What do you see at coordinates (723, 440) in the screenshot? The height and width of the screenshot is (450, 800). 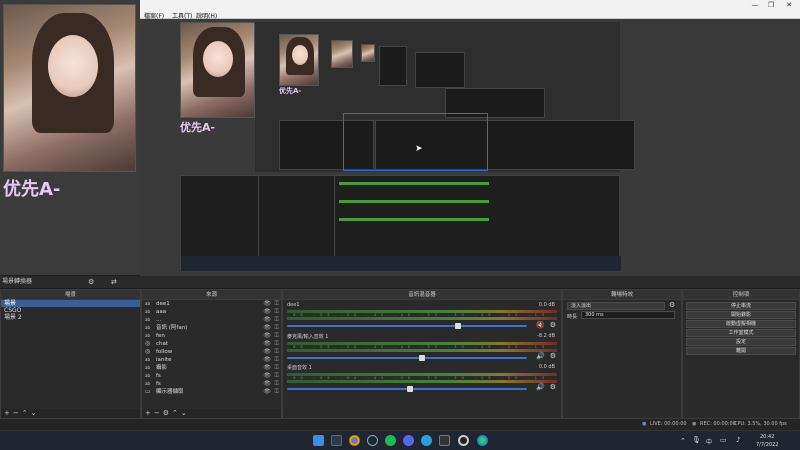 I see `network-icon: ▭` at bounding box center [723, 440].